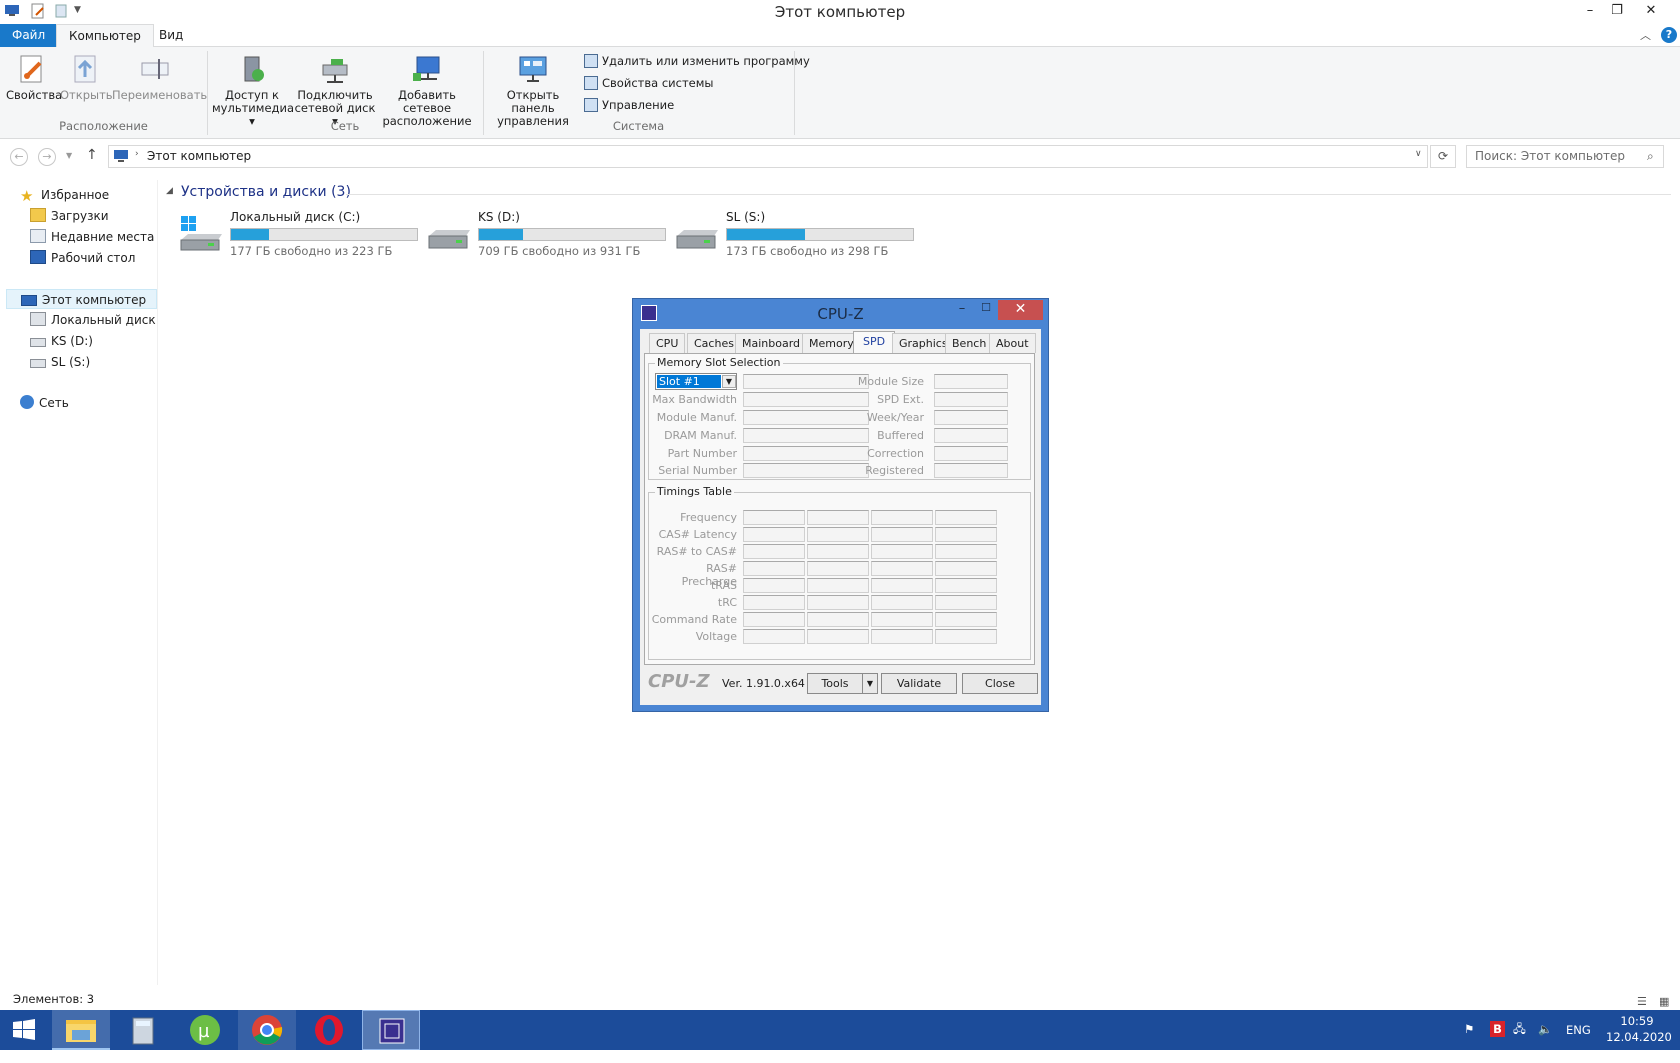  I want to click on close-dialog-button: Close, so click(1000, 683).